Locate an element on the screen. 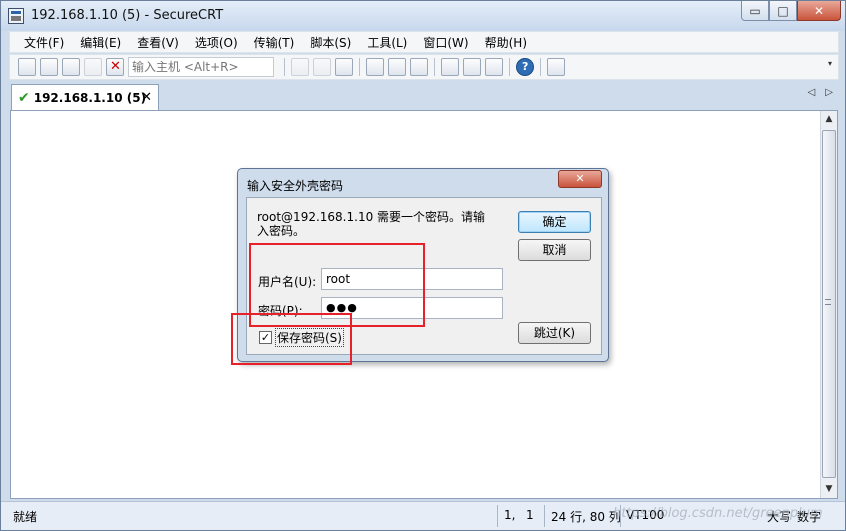 The width and height of the screenshot is (846, 531). ok-button: 确定 is located at coordinates (554, 222).